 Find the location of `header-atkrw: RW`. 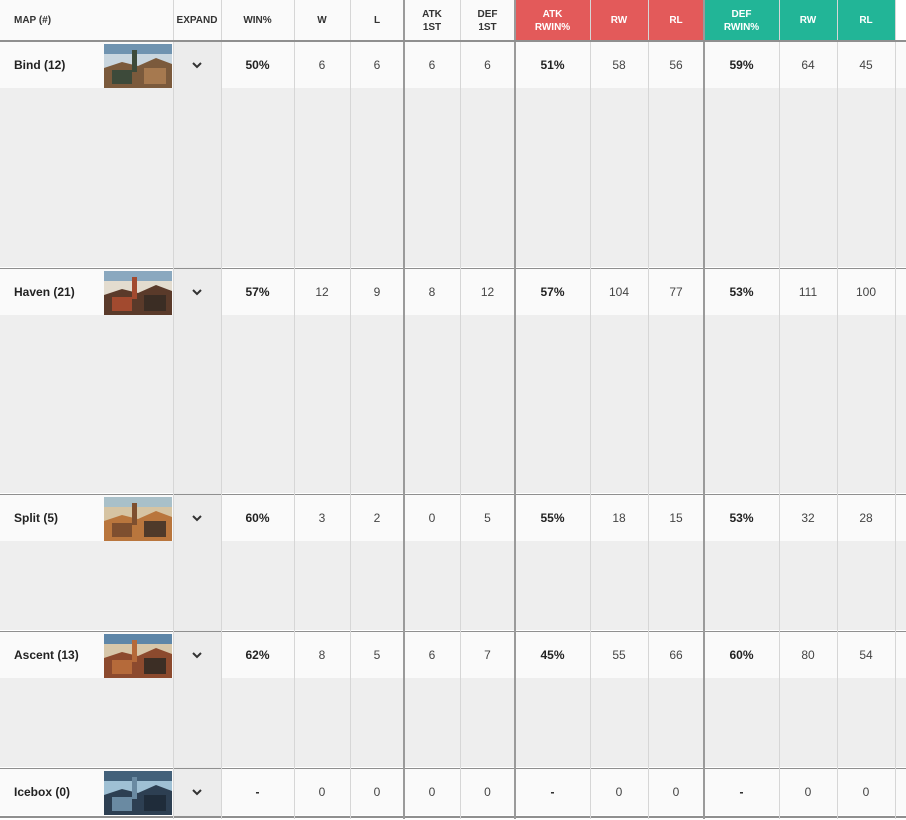

header-atkrw: RW is located at coordinates (619, 20).